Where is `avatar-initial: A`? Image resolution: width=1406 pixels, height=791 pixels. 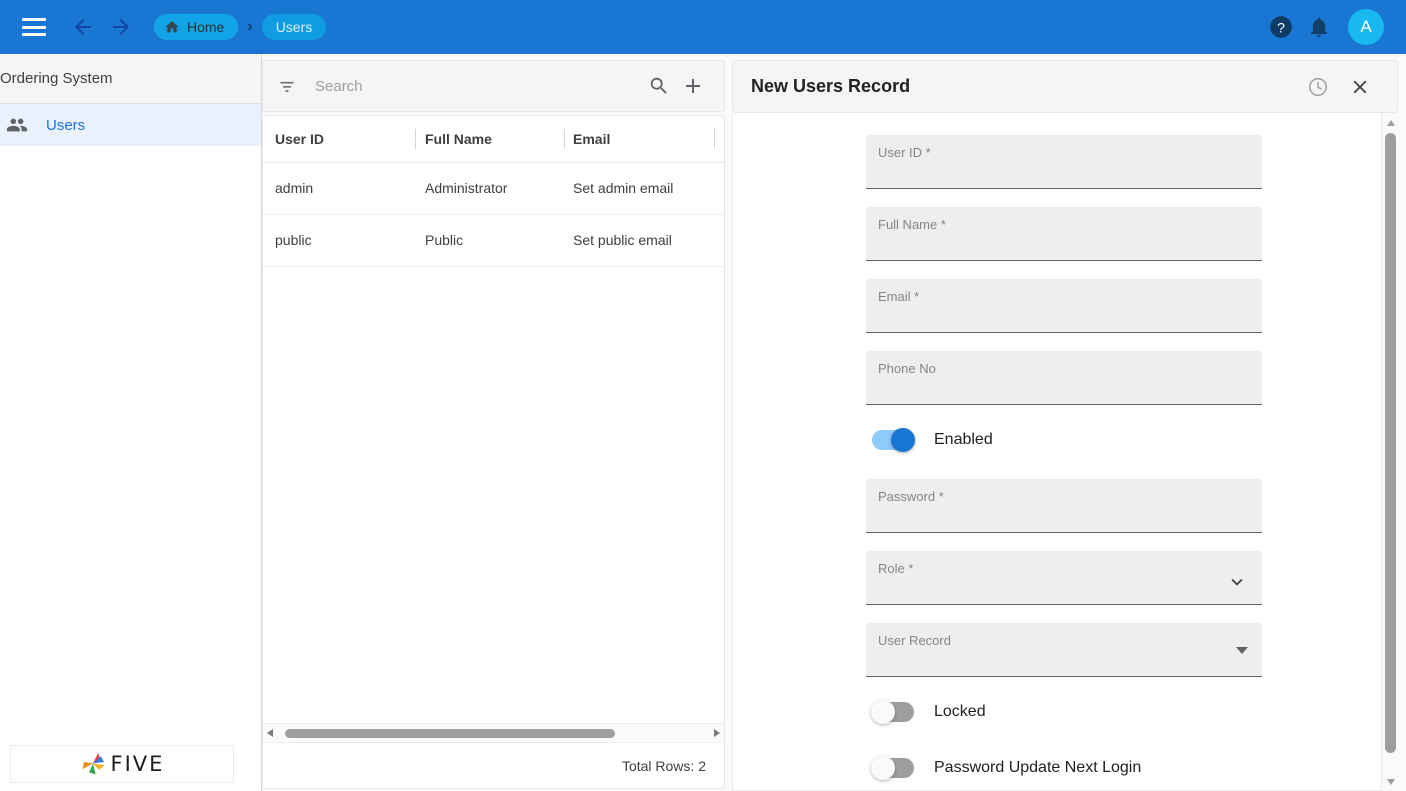 avatar-initial: A is located at coordinates (1366, 26).